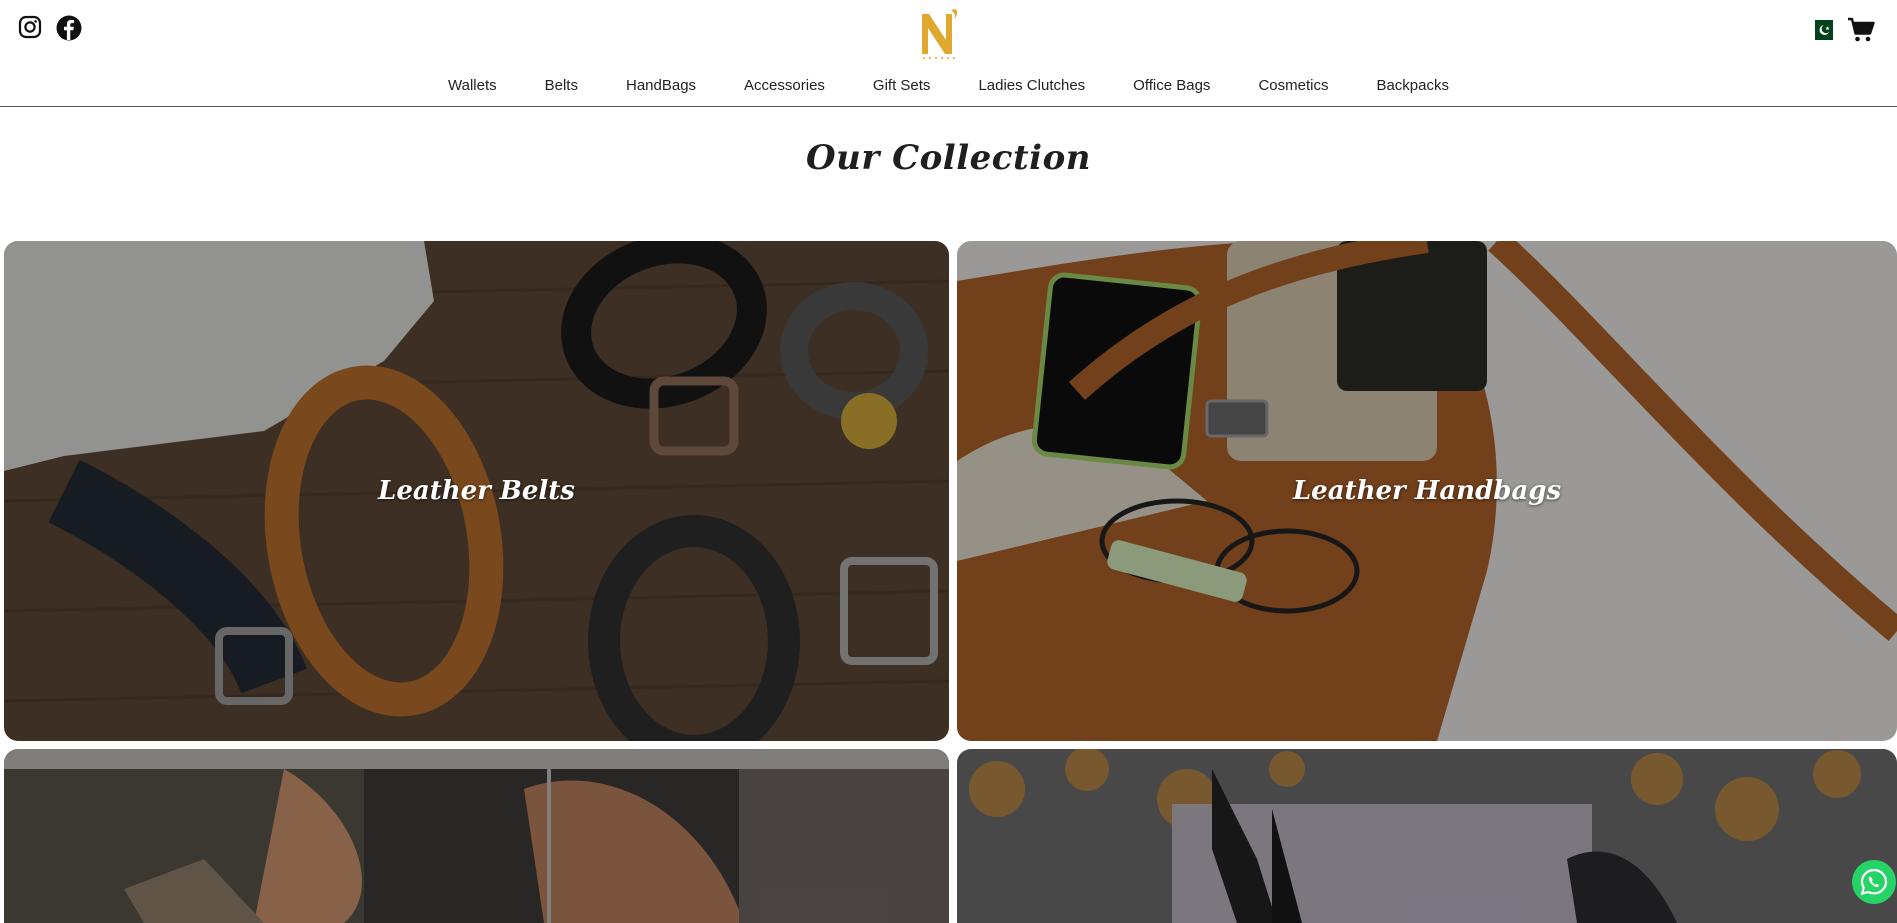  What do you see at coordinates (1821, 30) in the screenshot?
I see `pakistan-flag-icon` at bounding box center [1821, 30].